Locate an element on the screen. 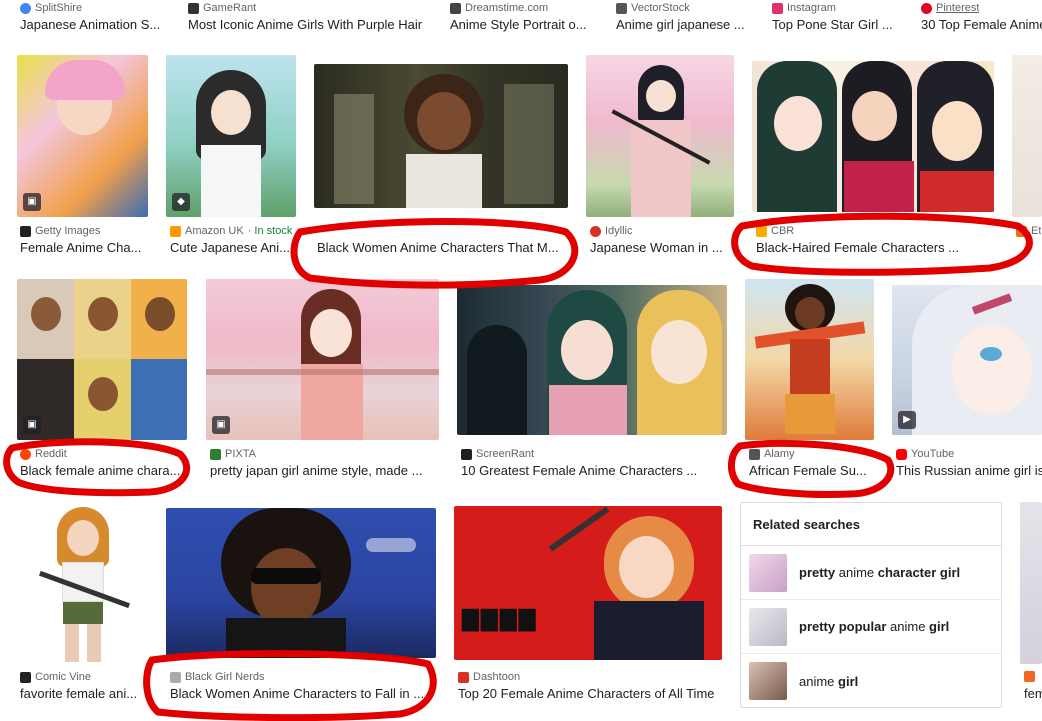 This screenshot has width=1042, height=721. result-source: Black Girl Nerds is located at coordinates (217, 677).